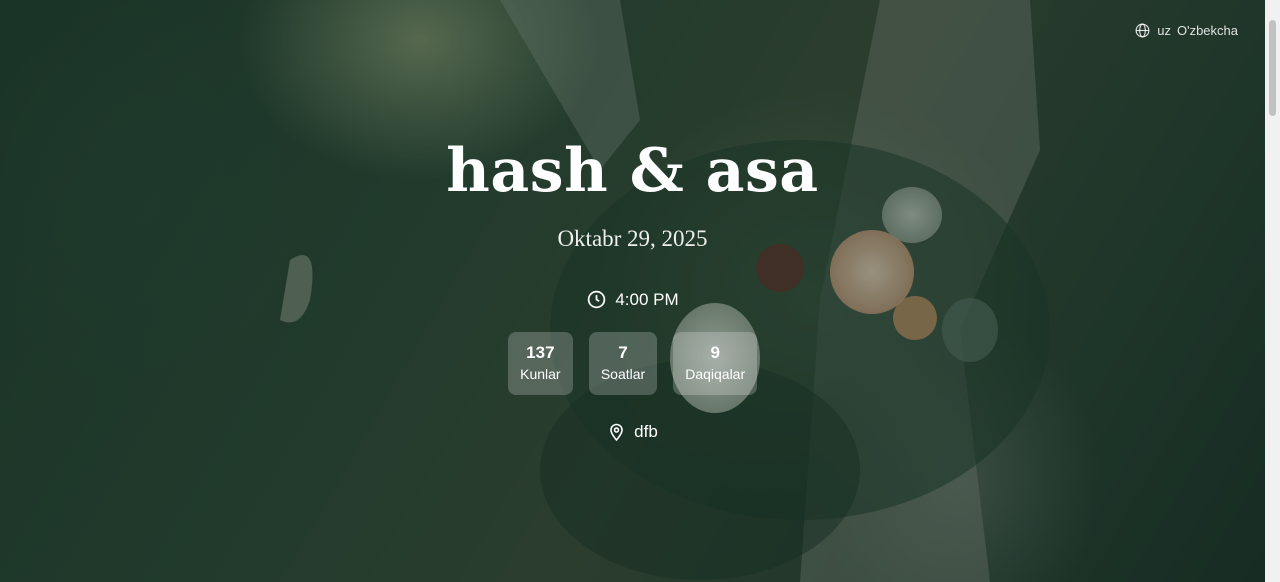 The width and height of the screenshot is (1280, 582). Describe the element at coordinates (540, 363) in the screenshot. I see `countdown-days: 137 Kunlar` at that location.